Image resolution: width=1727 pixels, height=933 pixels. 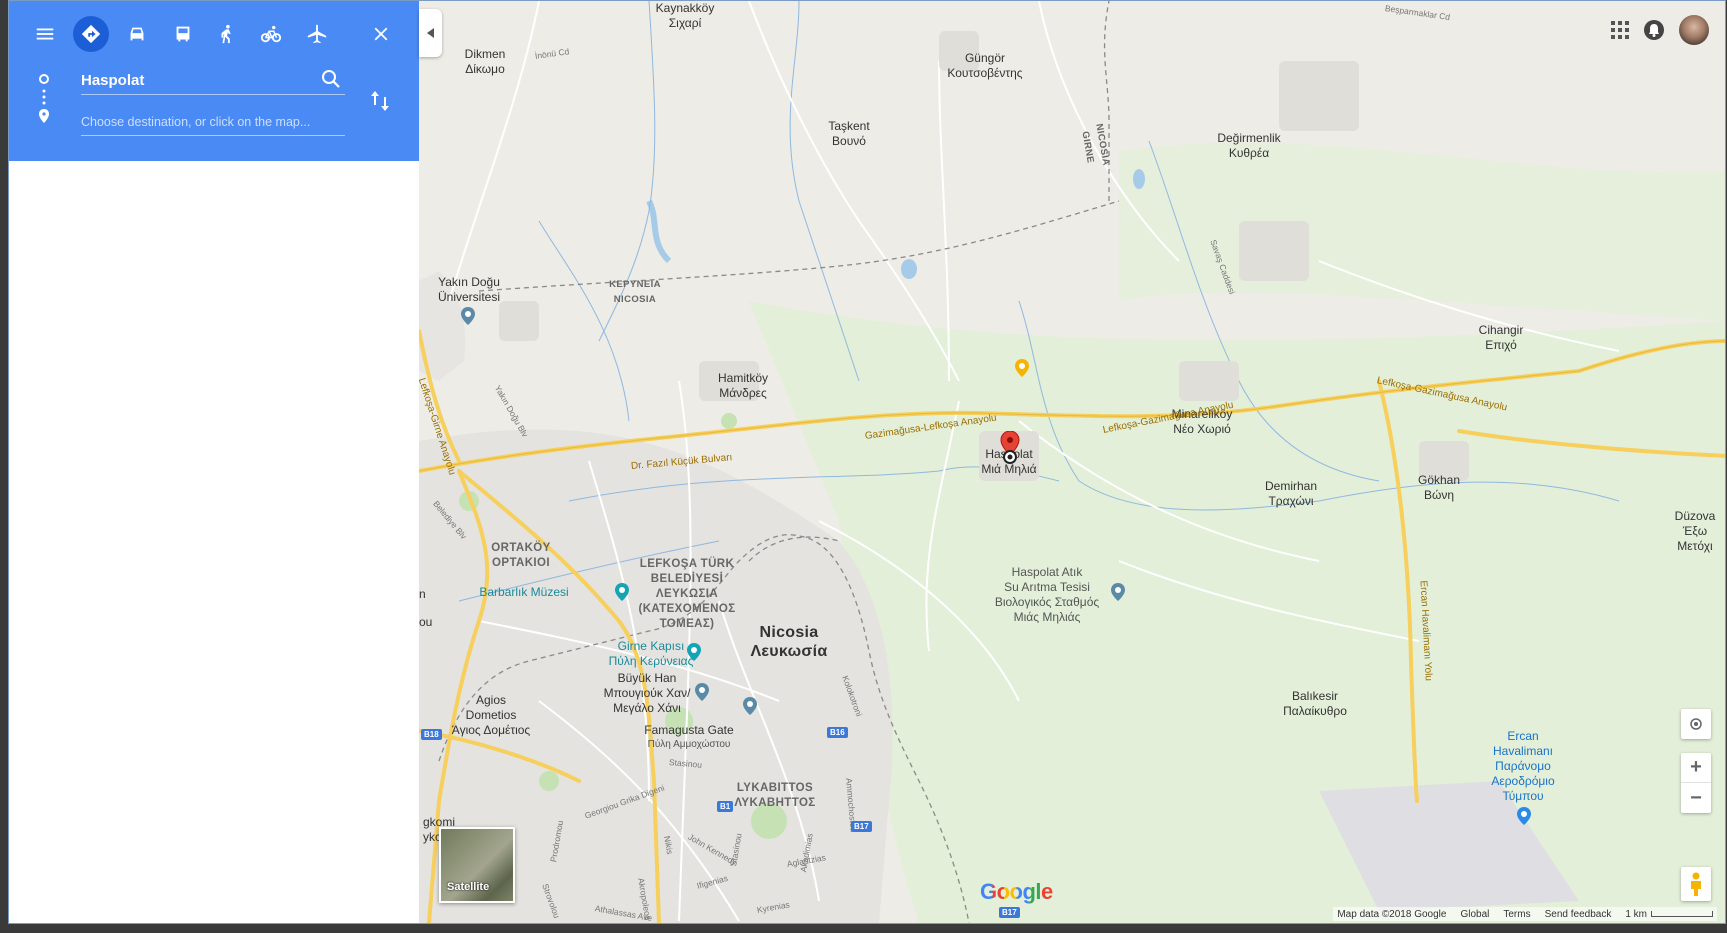 I want to click on place-label-text: Πύλη Αμμοχώστου, so click(x=689, y=744).